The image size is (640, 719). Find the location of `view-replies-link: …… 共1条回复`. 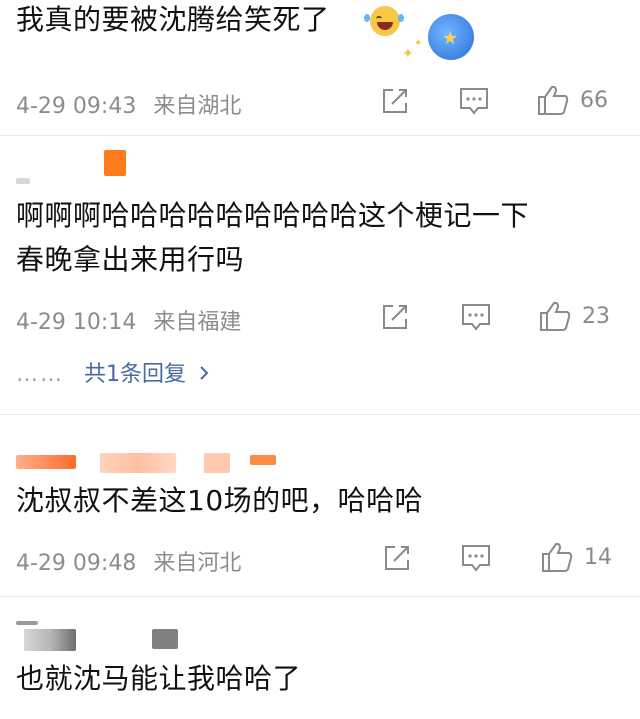

view-replies-link: …… 共1条回复 is located at coordinates (113, 372).